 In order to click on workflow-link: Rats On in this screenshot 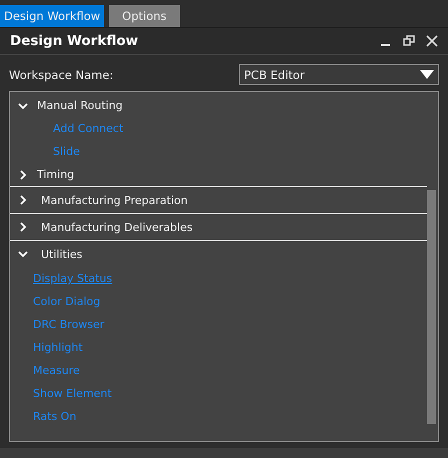, I will do `click(54, 416)`.